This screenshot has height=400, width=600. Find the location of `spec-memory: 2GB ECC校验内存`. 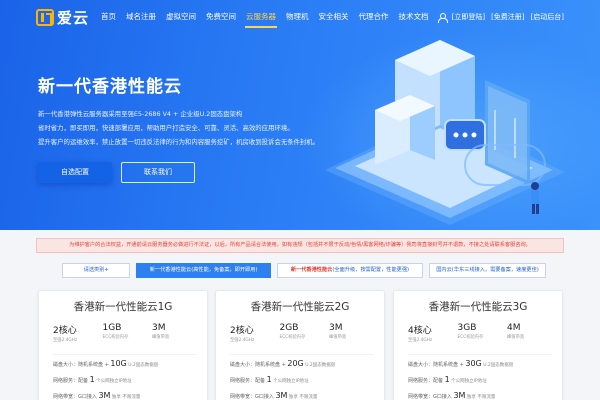

spec-memory: 2GB ECC校验内存 is located at coordinates (302, 333).